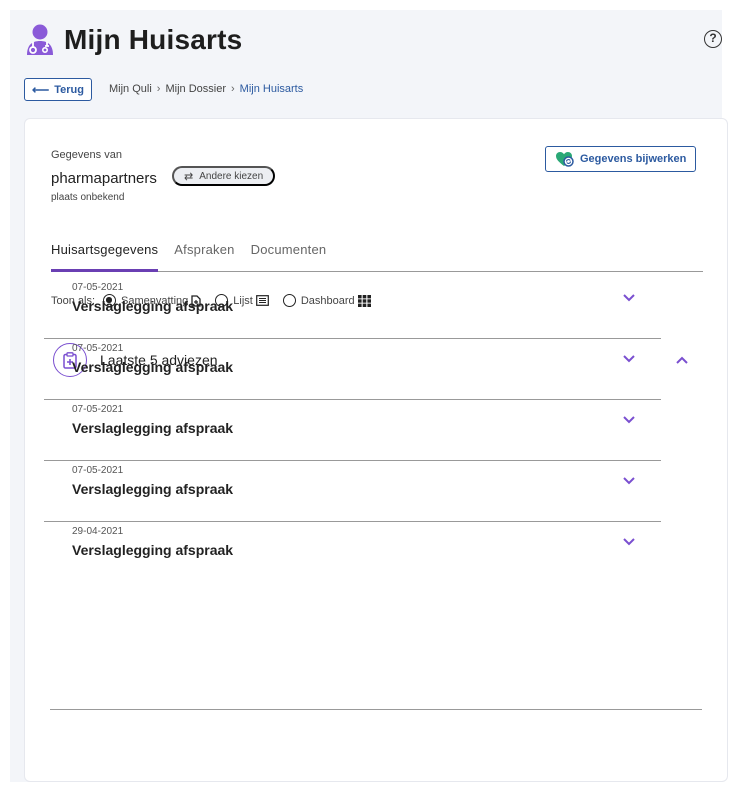  I want to click on data-of-label: Gegevens van, so click(86, 155).